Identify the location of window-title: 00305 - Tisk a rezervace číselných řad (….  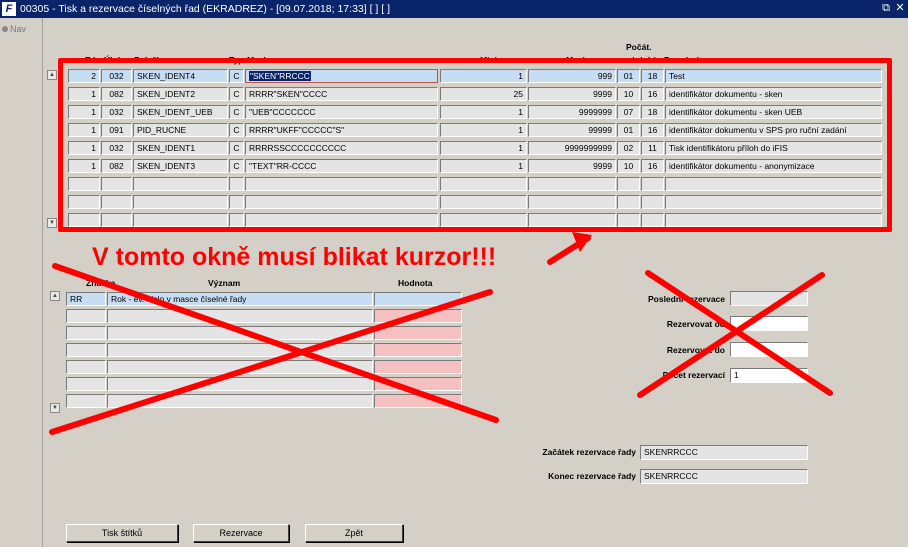
(205, 9).